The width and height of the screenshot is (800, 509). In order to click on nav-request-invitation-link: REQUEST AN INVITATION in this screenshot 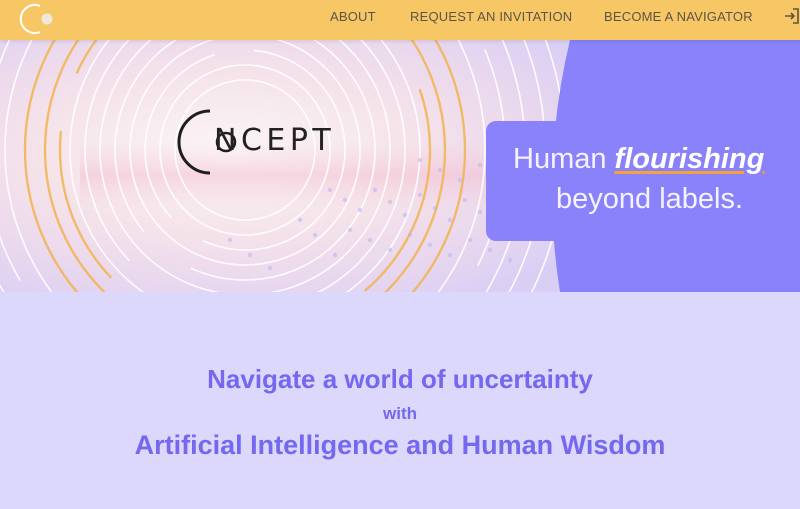, I will do `click(491, 16)`.